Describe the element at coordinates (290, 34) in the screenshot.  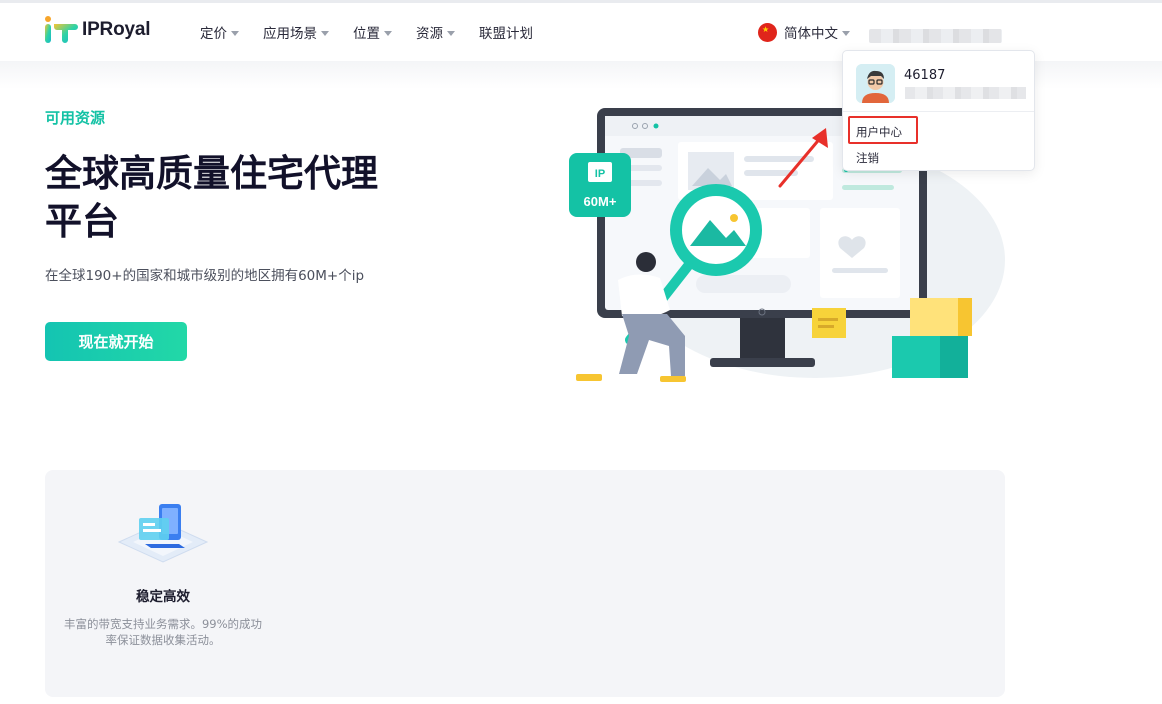
I see `nav-label: 应用场景` at that location.